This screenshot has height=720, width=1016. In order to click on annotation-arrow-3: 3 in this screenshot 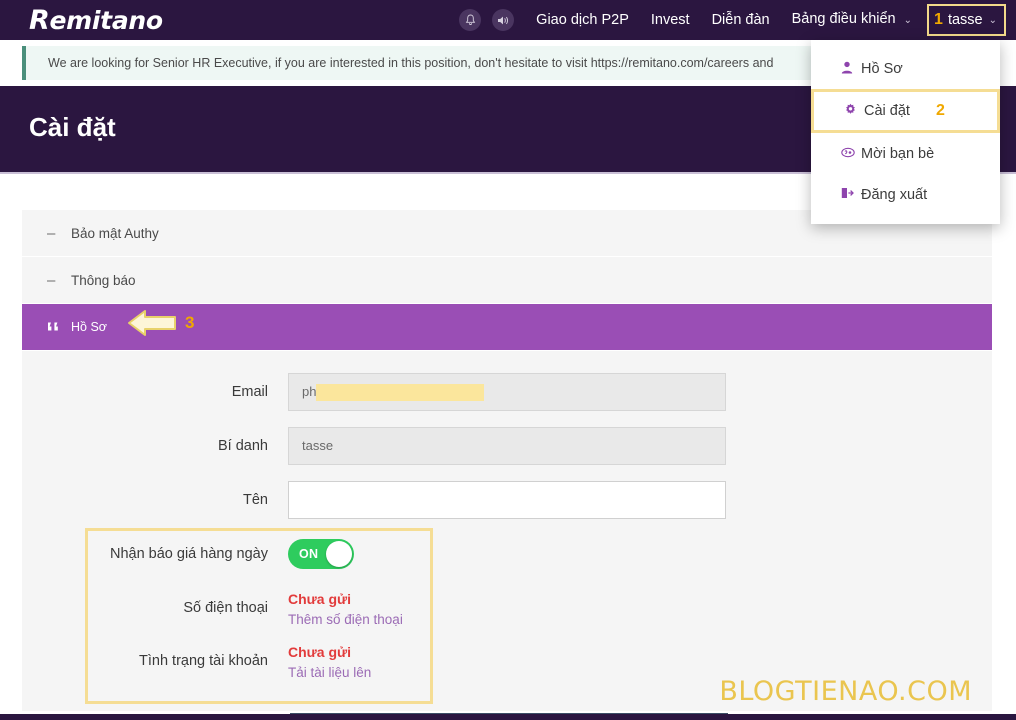, I will do `click(160, 323)`.